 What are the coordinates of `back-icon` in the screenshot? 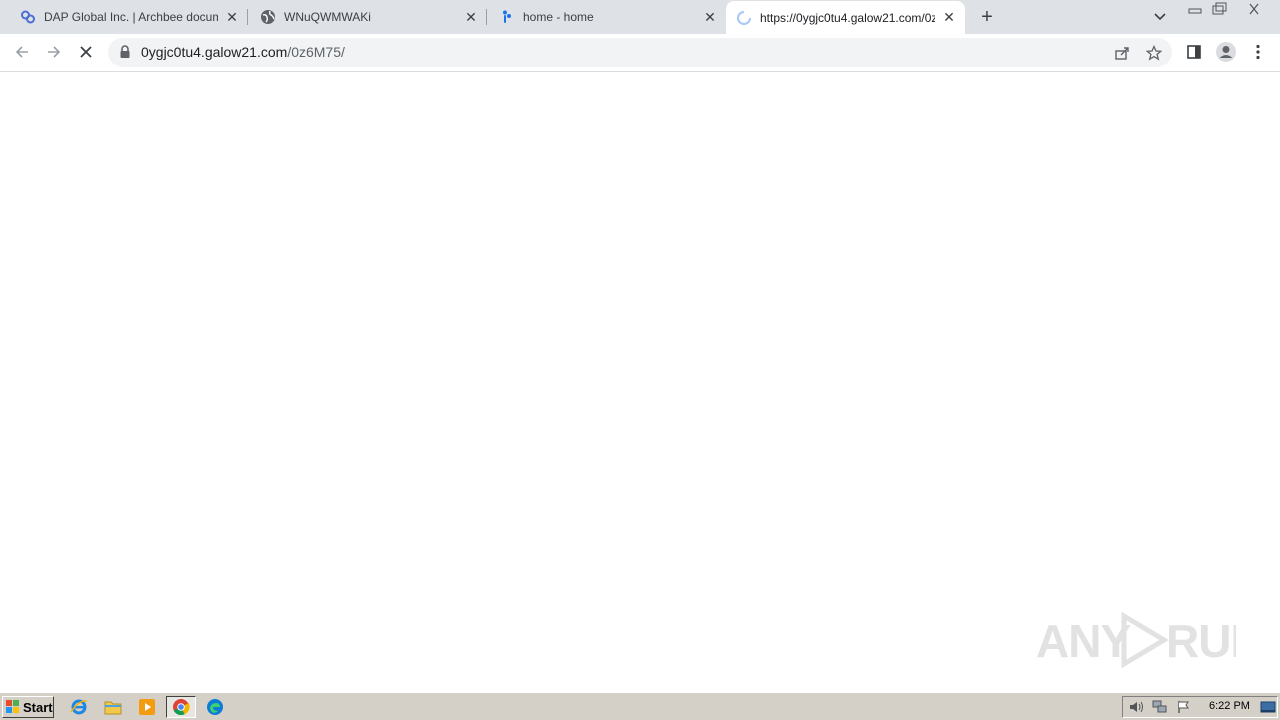 It's located at (22, 52).